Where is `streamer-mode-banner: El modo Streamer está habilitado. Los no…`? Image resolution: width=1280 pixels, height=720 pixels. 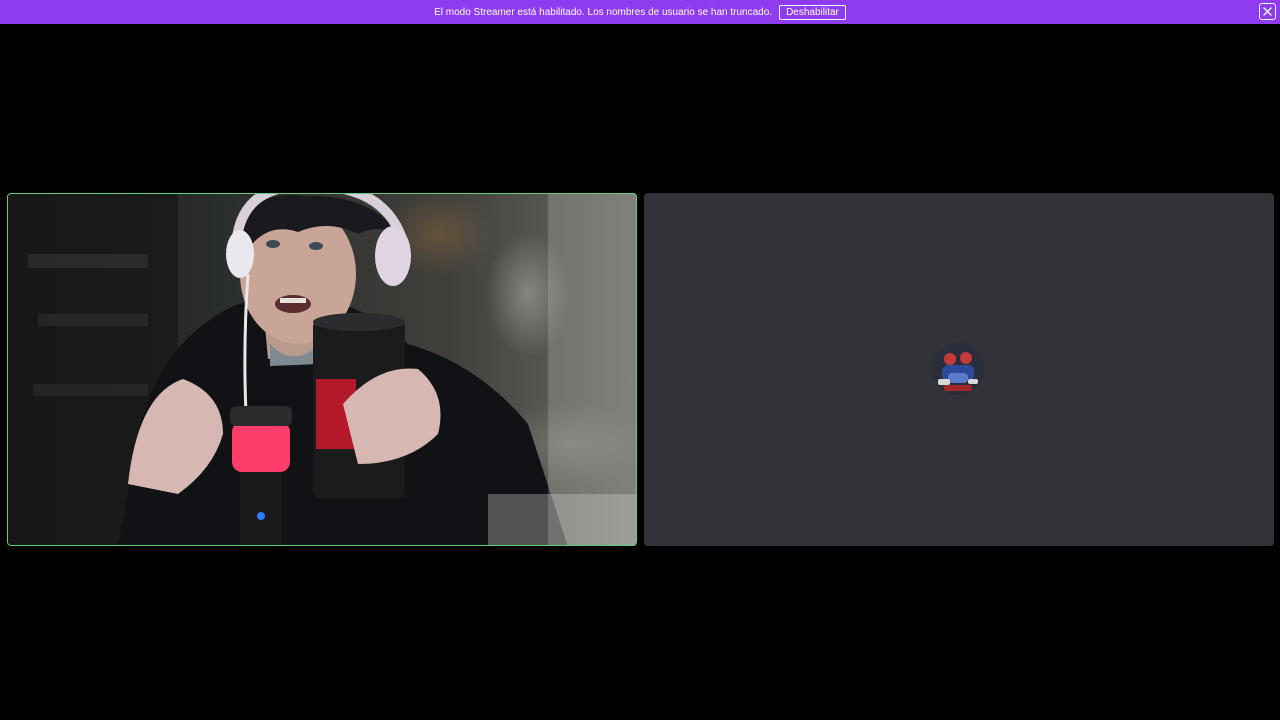
streamer-mode-banner: El modo Streamer está habilitado. Los no… is located at coordinates (640, 12).